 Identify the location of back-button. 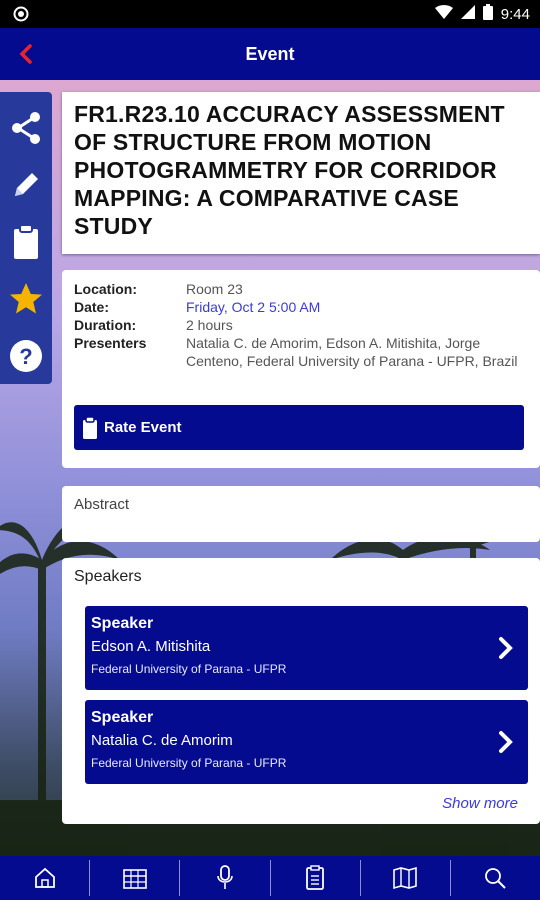
(26, 54).